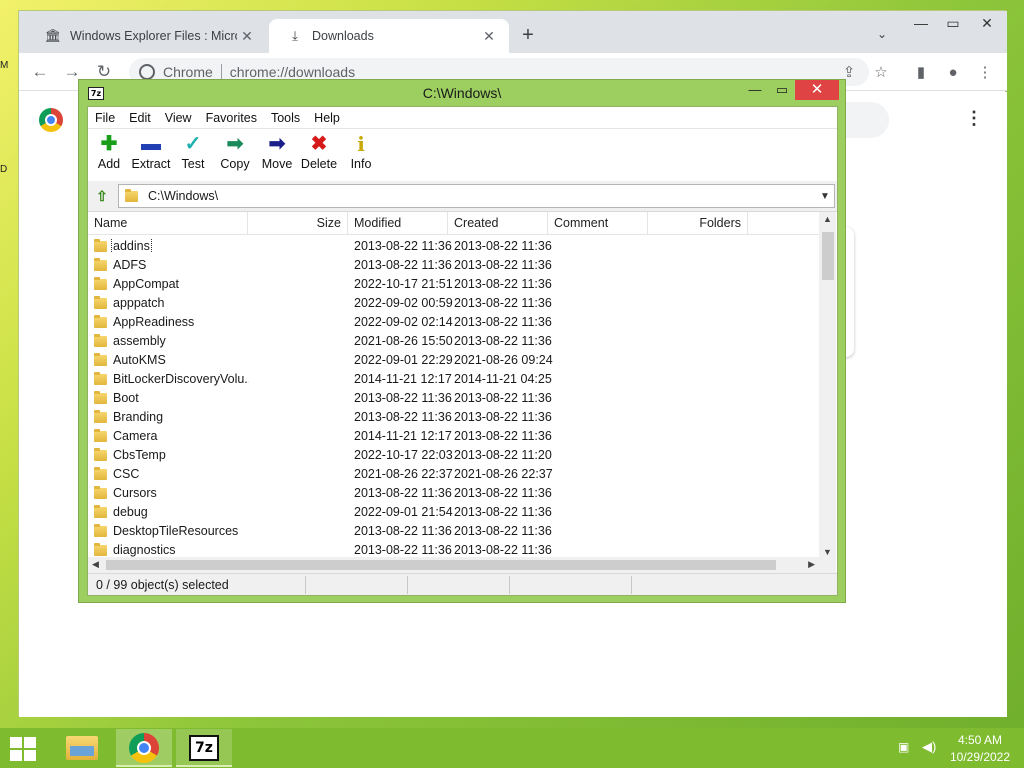 This screenshot has width=1024, height=768. What do you see at coordinates (453, 473) in the screenshot?
I see `file-row: CSC 2021-08-26 22:37 2021-08-26 22:37` at bounding box center [453, 473].